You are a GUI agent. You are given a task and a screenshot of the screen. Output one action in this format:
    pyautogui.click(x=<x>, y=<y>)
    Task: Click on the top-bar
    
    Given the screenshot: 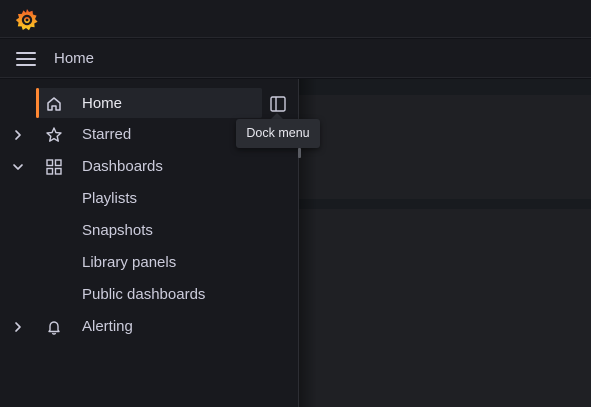 What is the action you would take?
    pyautogui.click(x=295, y=19)
    